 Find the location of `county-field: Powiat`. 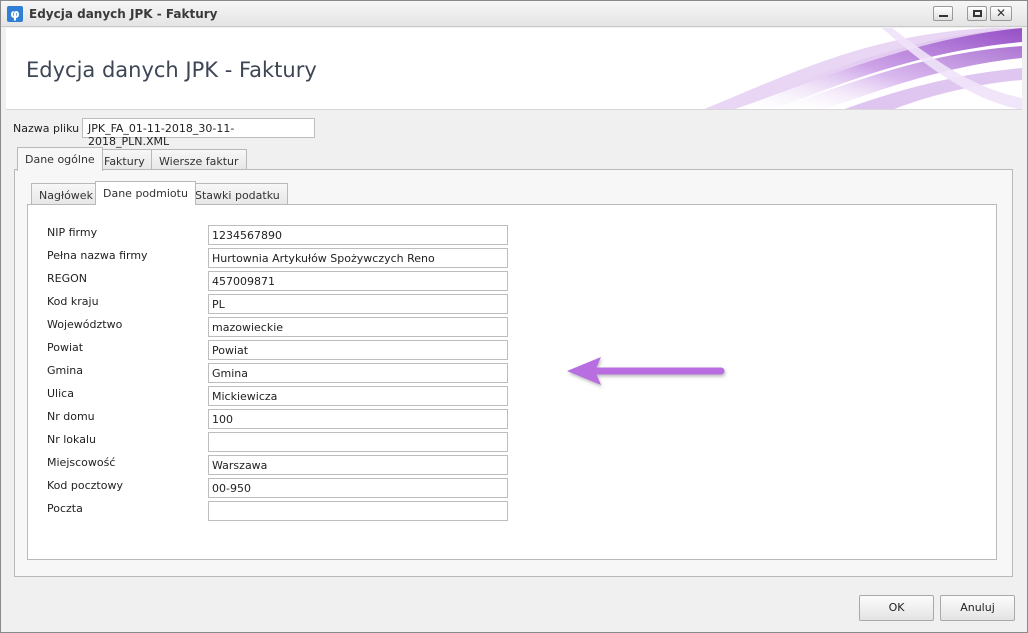

county-field: Powiat is located at coordinates (358, 350).